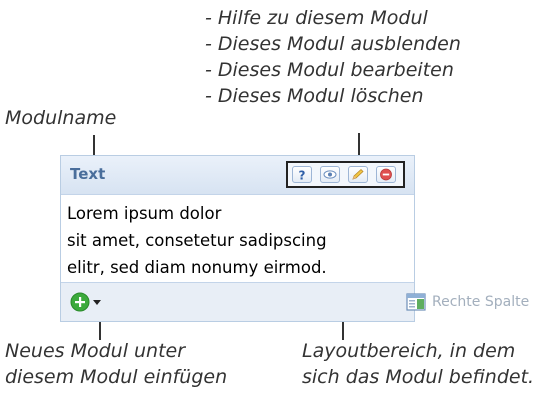  What do you see at coordinates (95, 351) in the screenshot?
I see `add-module-callout-line-1: Neues Modul unter` at bounding box center [95, 351].